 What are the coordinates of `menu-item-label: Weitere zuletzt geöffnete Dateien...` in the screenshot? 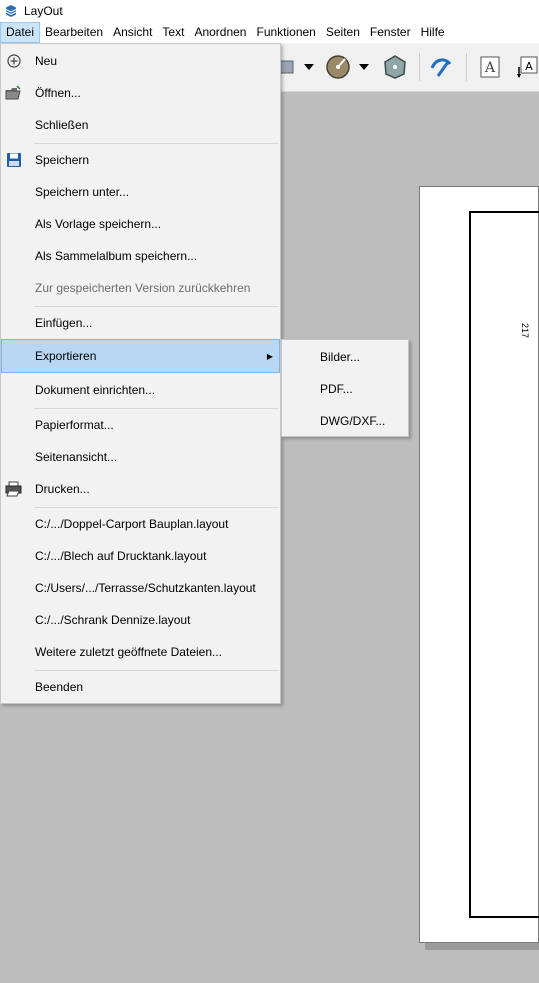 It's located at (129, 652).